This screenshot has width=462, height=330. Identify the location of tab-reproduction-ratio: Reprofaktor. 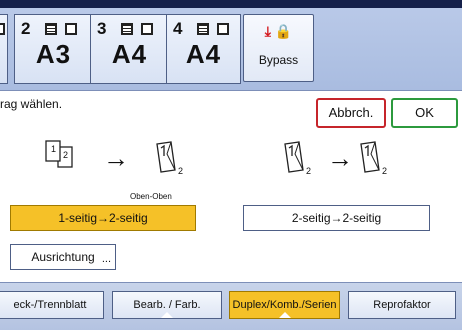
(402, 305).